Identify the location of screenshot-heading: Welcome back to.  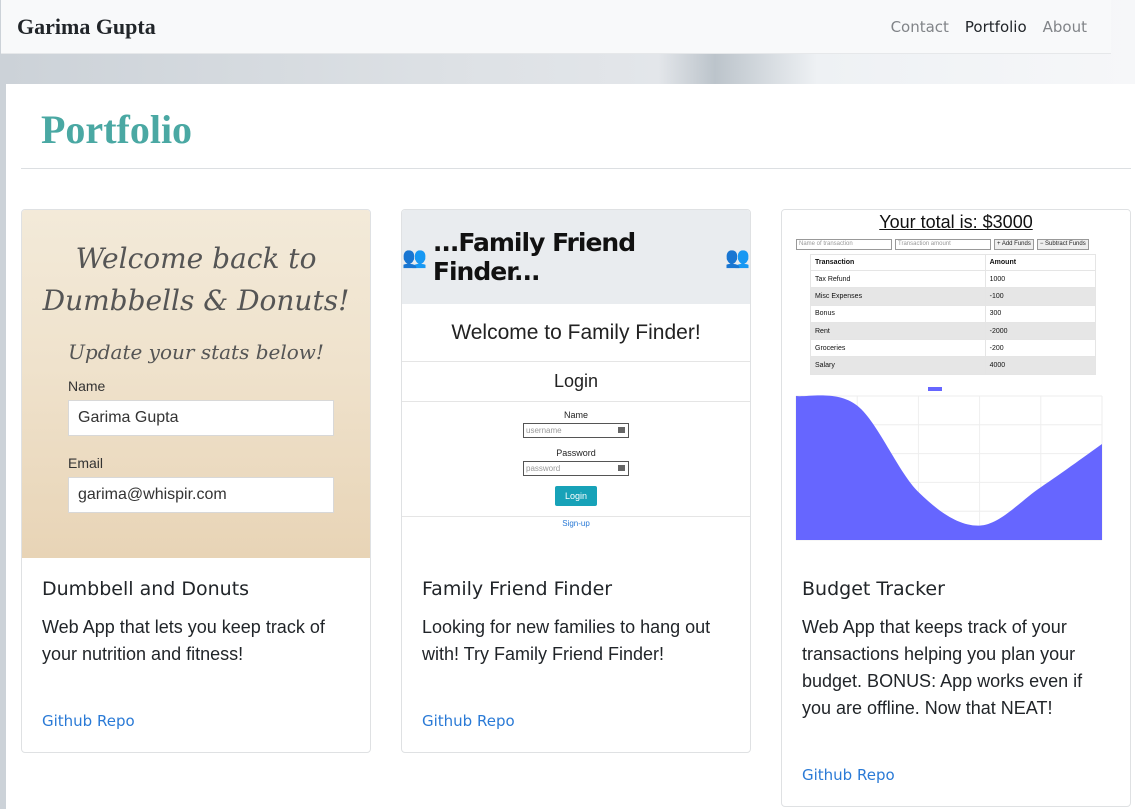
(196, 258).